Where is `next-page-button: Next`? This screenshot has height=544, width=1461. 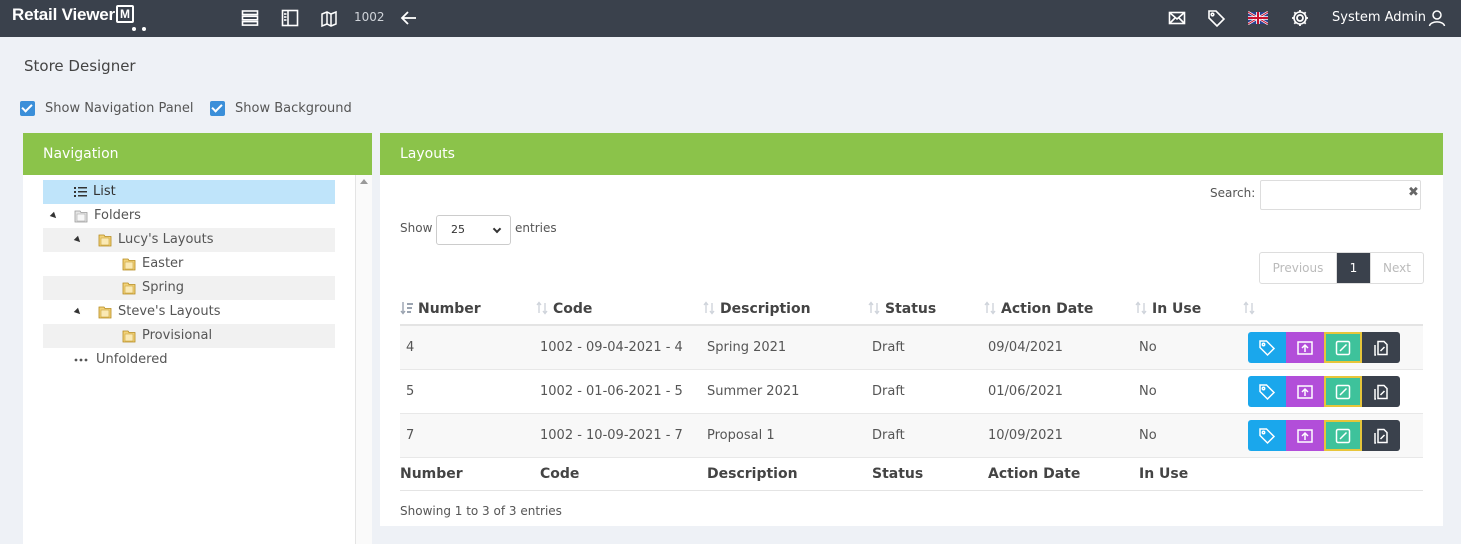
next-page-button: Next is located at coordinates (1396, 268).